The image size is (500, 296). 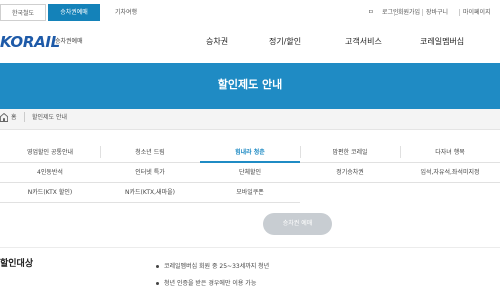 What do you see at coordinates (477, 12) in the screenshot?
I see `mypage-link: 마이페이지` at bounding box center [477, 12].